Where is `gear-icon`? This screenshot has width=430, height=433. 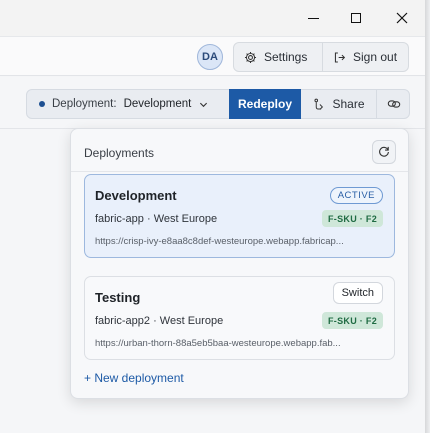 gear-icon is located at coordinates (250, 57).